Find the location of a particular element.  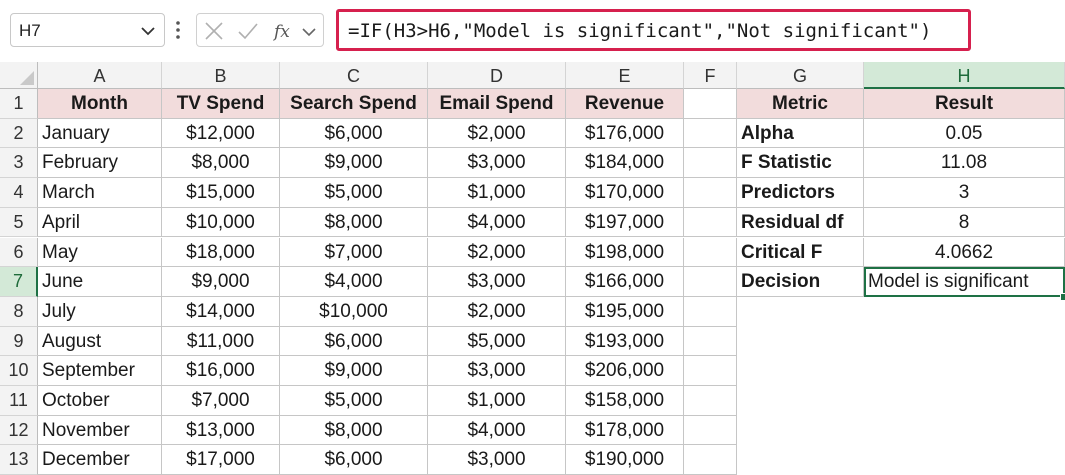

table-header-cell: TV Spend is located at coordinates (221, 104).